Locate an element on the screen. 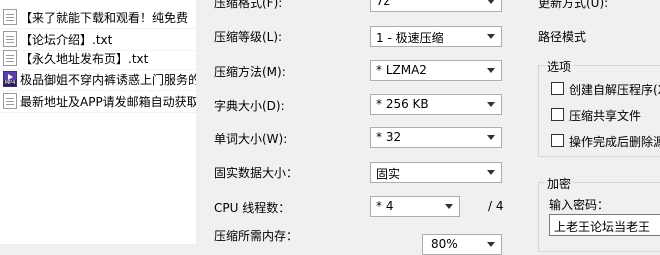 The image size is (660, 255). format-label: 压缩格式(F): is located at coordinates (248, 5).